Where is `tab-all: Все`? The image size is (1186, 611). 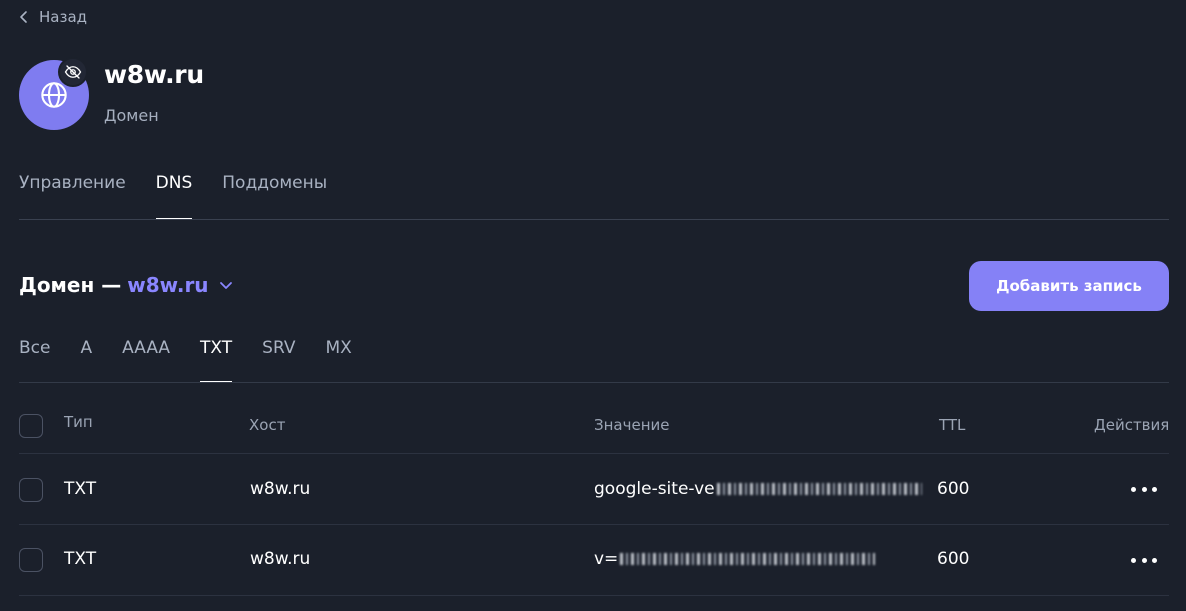
tab-all: Все is located at coordinates (34, 360).